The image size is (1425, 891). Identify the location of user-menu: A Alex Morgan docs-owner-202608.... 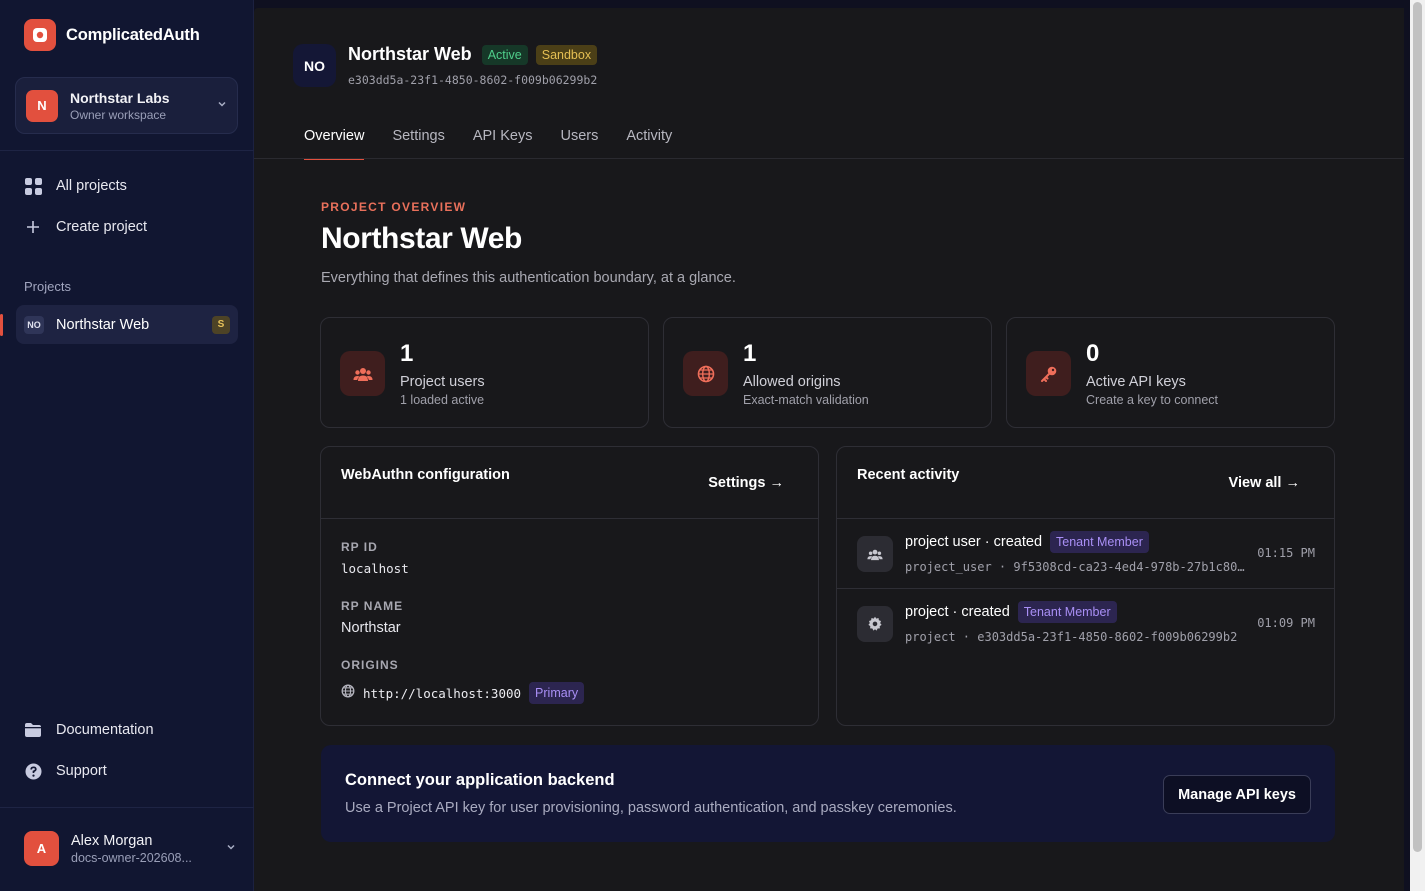
(130, 848).